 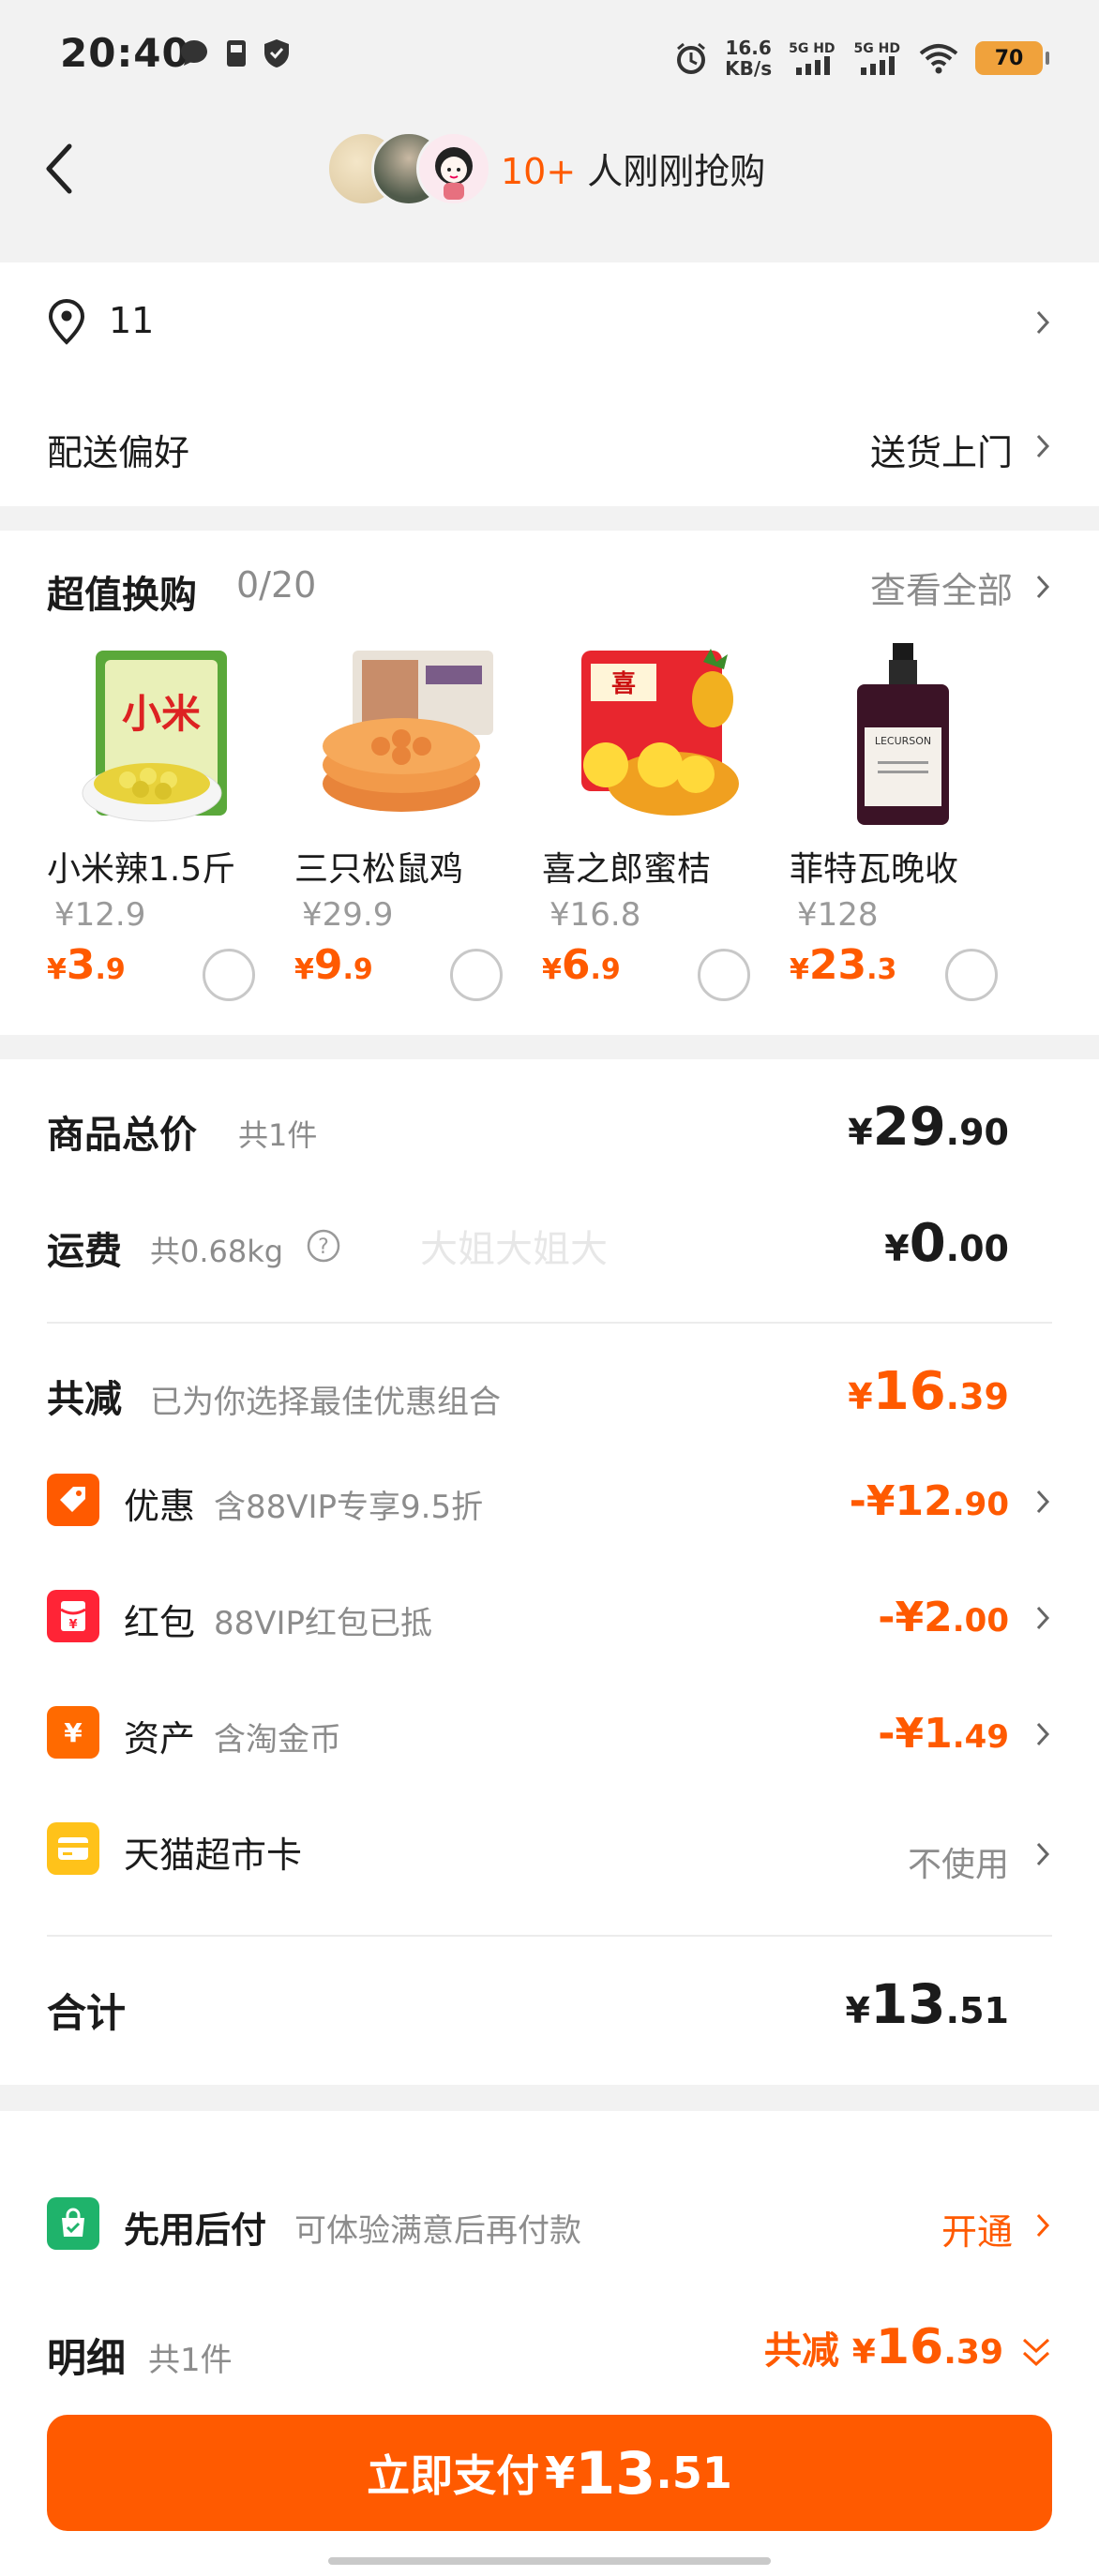 I want to click on assets-amount: -¥1.49, so click(x=943, y=1734).